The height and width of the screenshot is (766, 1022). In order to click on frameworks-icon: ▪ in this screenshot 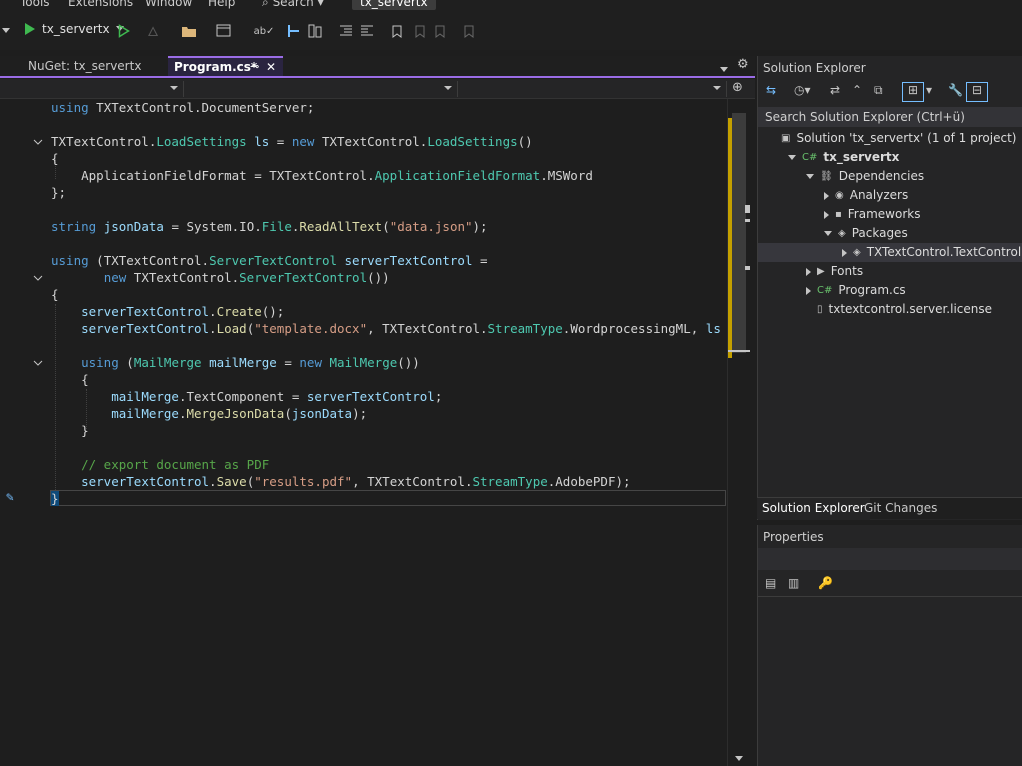, I will do `click(838, 214)`.